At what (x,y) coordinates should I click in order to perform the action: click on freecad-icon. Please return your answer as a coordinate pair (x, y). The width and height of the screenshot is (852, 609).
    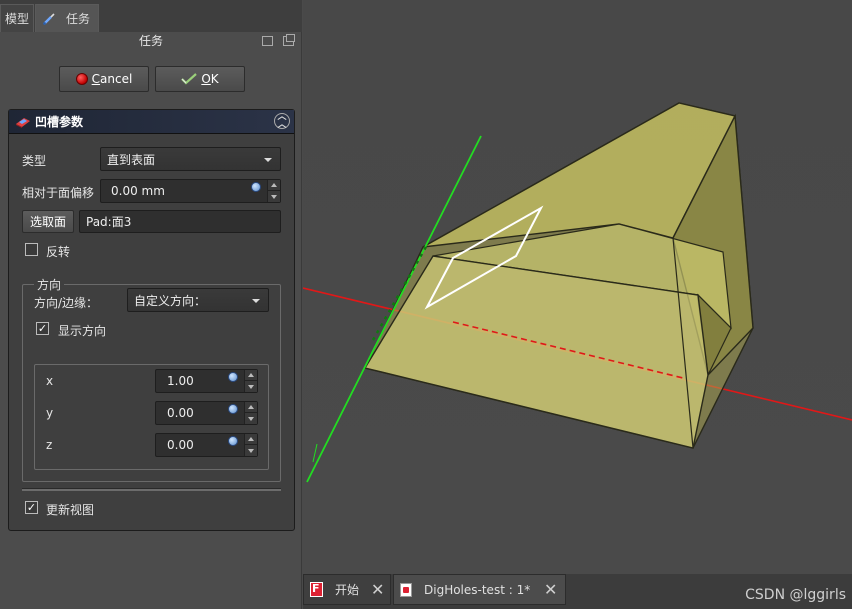
    Looking at the image, I should click on (316, 589).